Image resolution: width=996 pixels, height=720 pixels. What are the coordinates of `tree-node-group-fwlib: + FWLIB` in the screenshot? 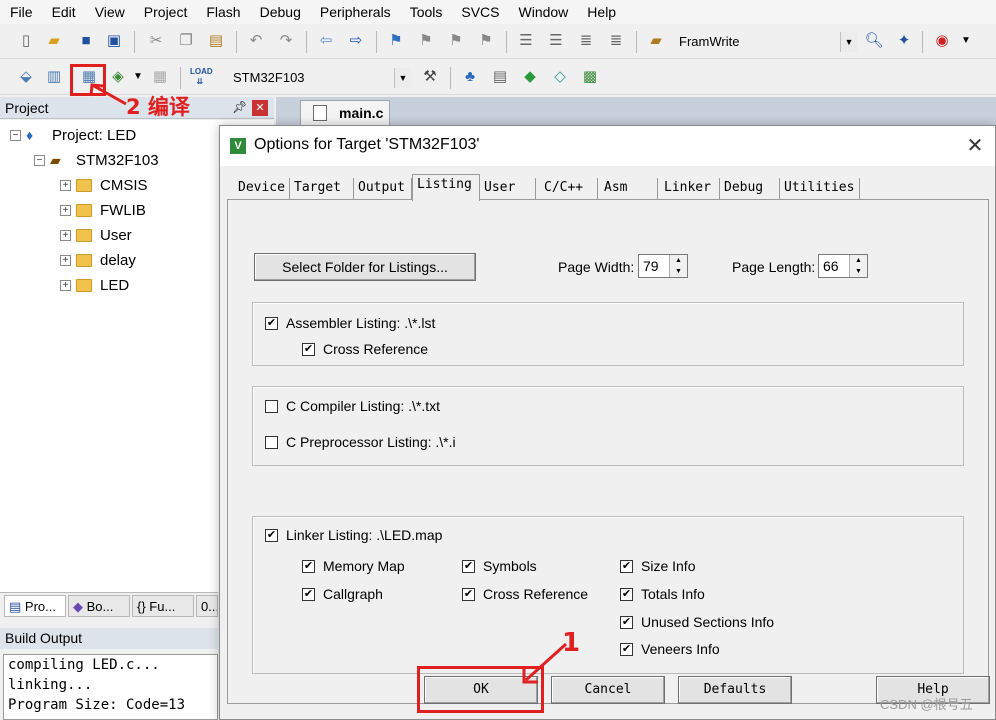 It's located at (103, 210).